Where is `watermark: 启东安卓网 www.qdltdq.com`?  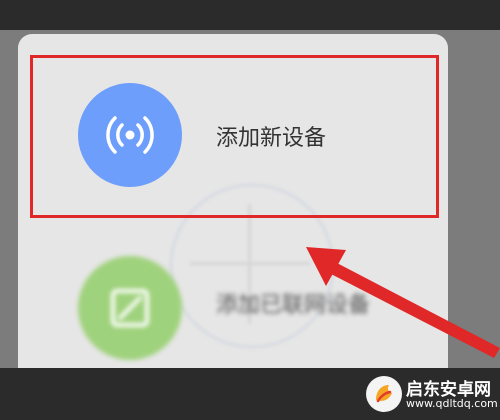 watermark: 启东安卓网 www.qdltdq.com is located at coordinates (432, 394).